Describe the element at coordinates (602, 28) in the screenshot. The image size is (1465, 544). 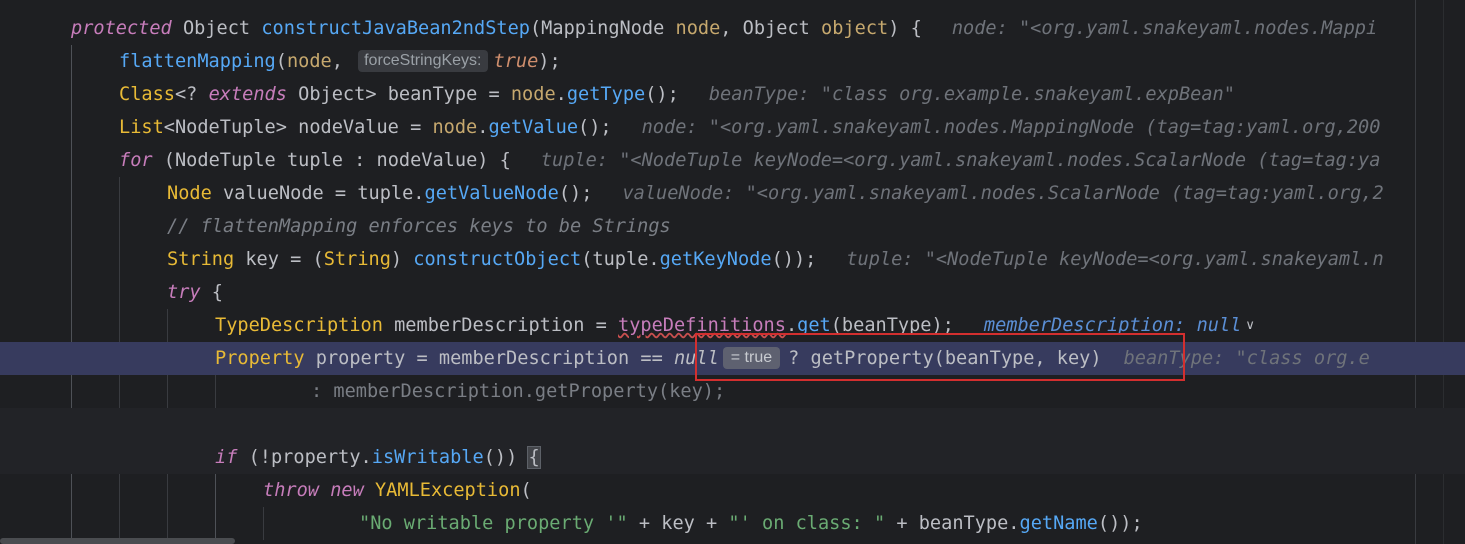
I see `code-token: (MappingNode` at that location.